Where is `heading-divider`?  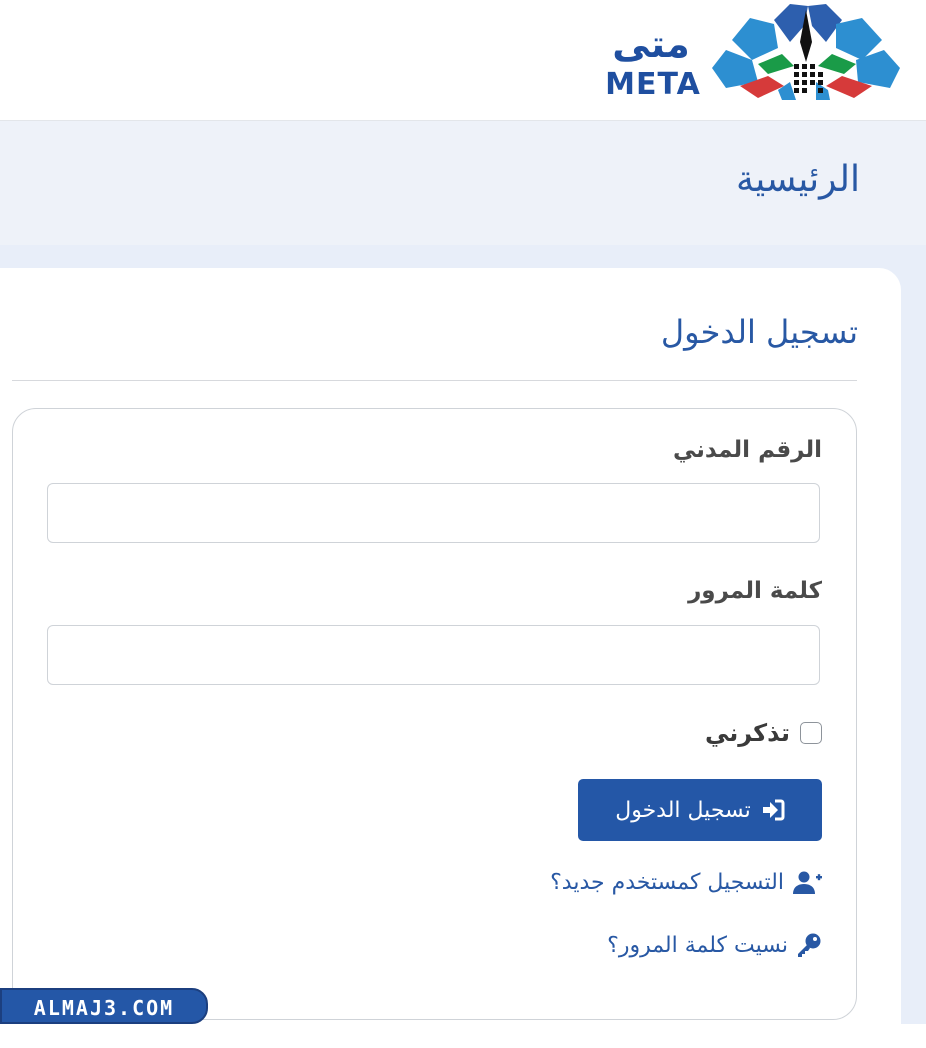
heading-divider is located at coordinates (434, 380).